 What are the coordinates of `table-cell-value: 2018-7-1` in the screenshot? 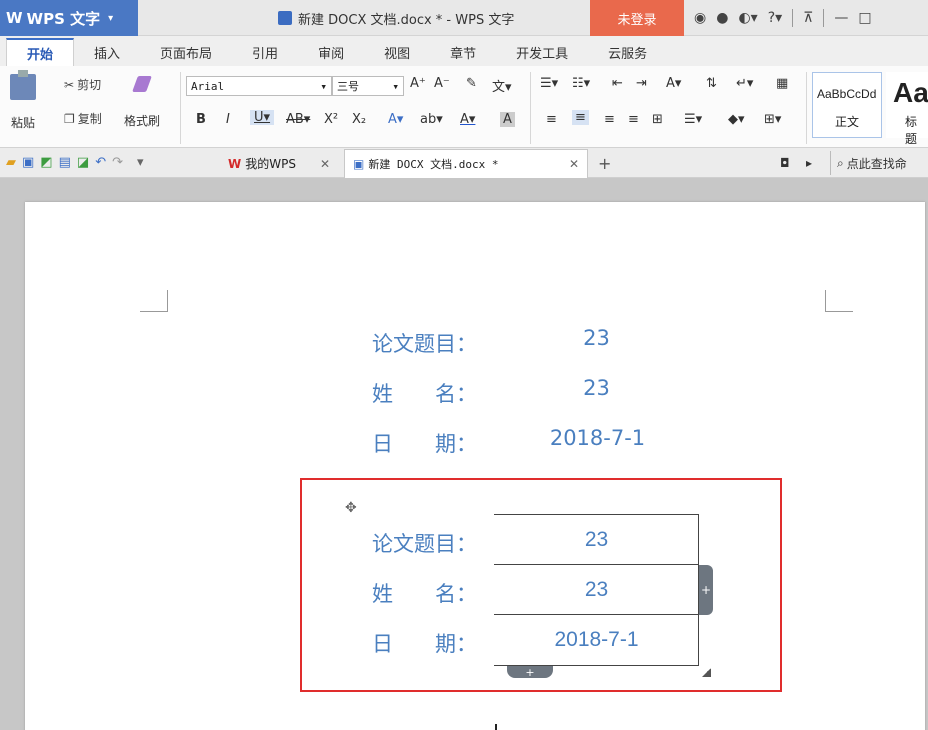 It's located at (596, 639).